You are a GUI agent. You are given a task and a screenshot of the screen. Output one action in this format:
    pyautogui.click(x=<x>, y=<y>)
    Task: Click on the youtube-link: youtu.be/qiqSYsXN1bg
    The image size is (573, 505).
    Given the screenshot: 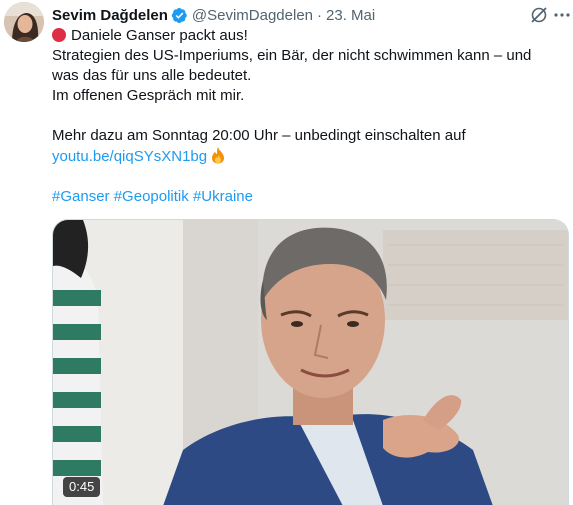 What is the action you would take?
    pyautogui.click(x=129, y=156)
    